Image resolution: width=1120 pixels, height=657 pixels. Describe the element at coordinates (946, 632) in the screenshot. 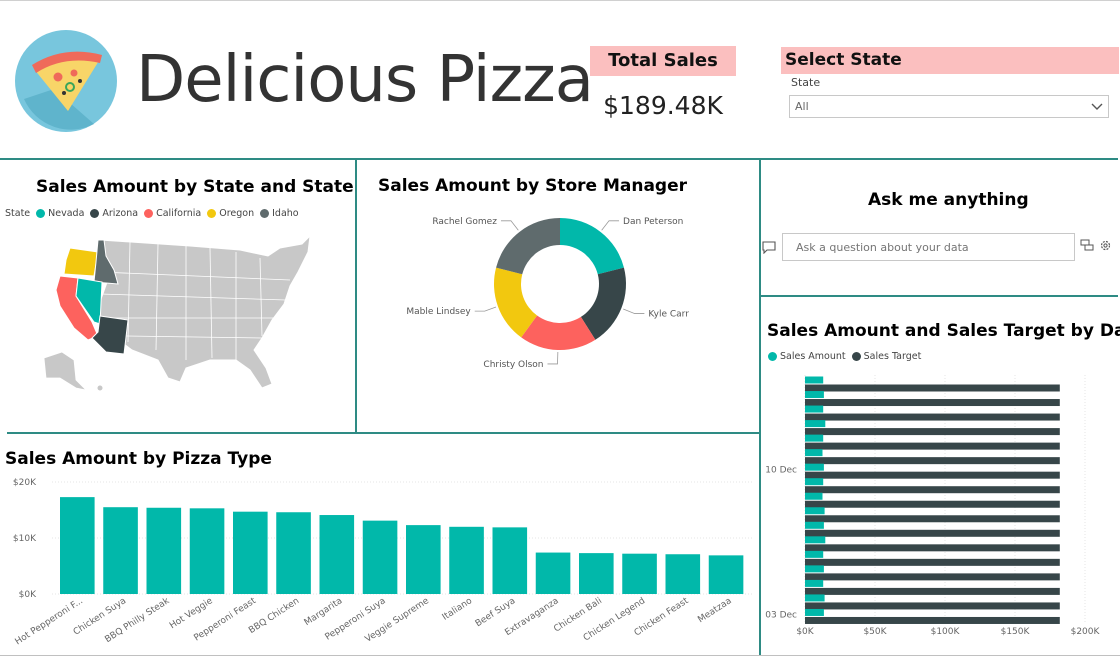

I see `hbar-xtick-label: $100K` at that location.